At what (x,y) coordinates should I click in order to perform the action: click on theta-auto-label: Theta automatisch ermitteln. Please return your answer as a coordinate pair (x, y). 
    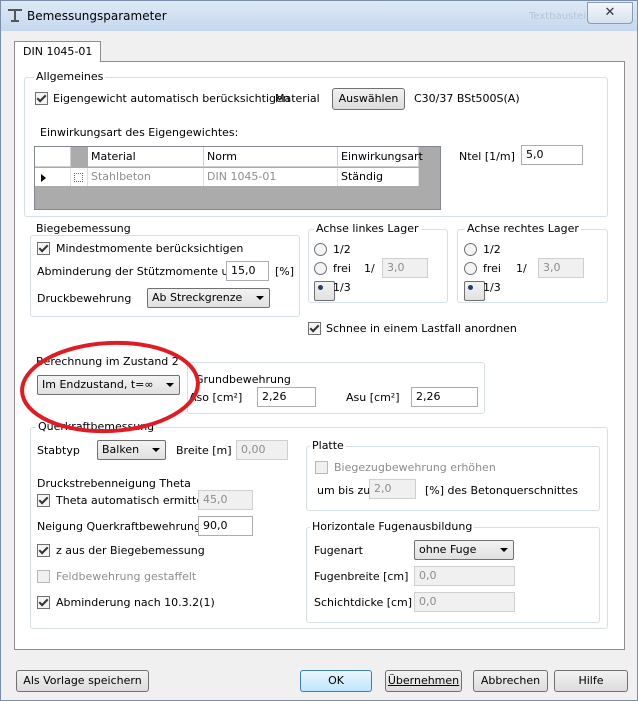
    Looking at the image, I should click on (135, 500).